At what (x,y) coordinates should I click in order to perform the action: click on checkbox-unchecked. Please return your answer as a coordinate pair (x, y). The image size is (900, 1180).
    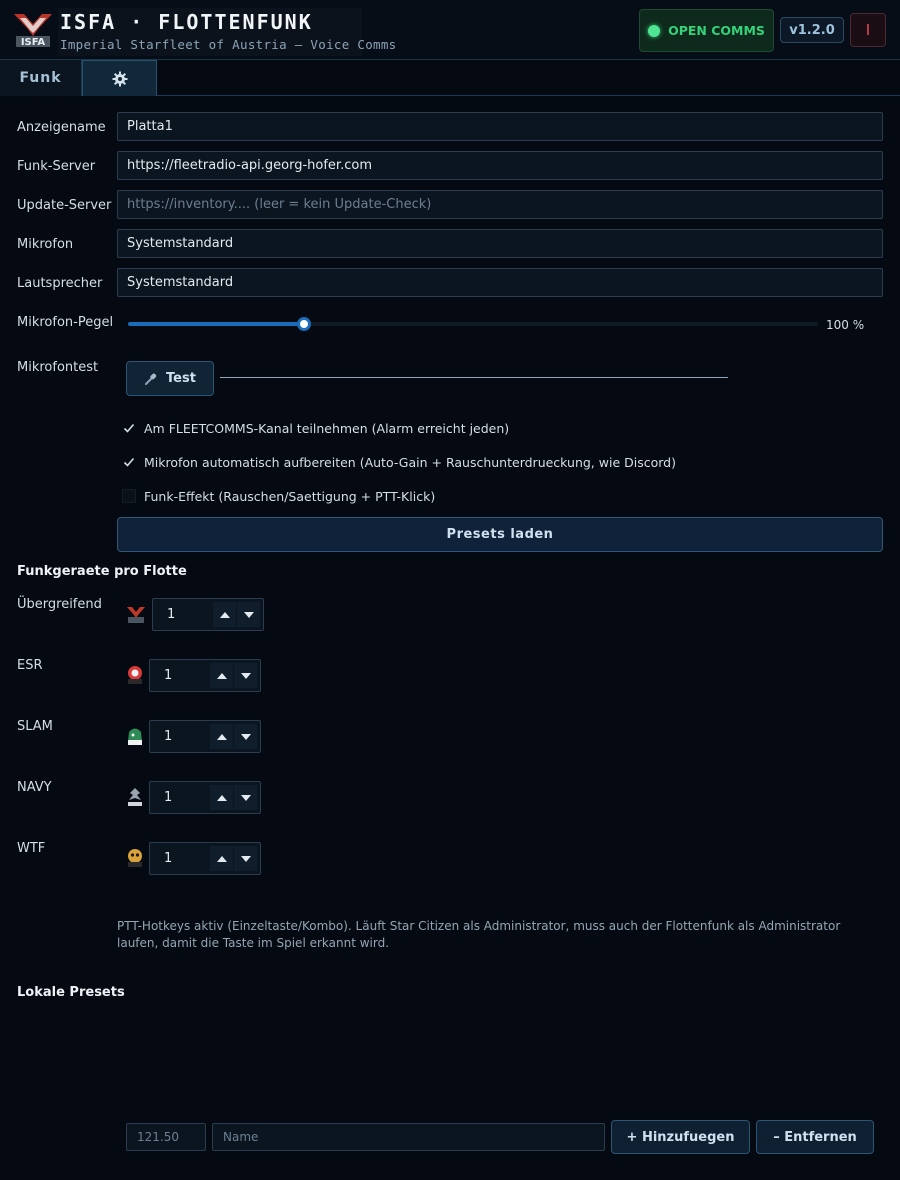
    Looking at the image, I should click on (129, 496).